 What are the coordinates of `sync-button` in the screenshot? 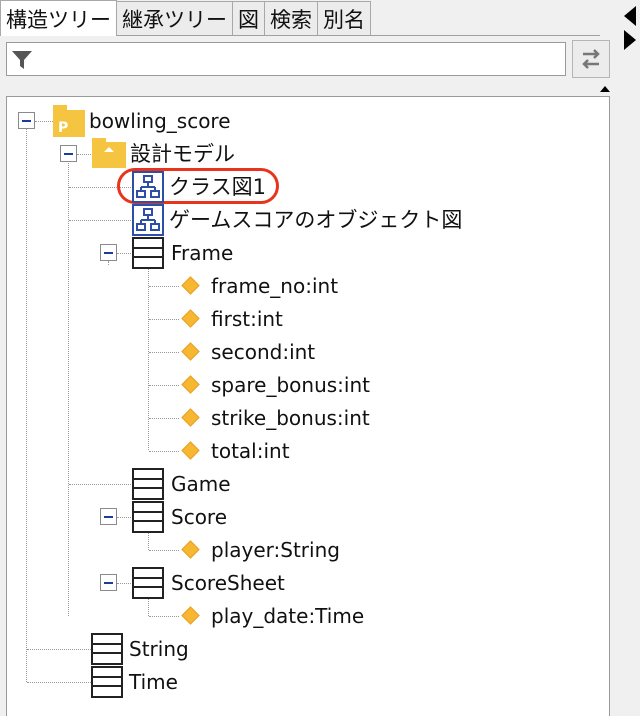 It's located at (591, 59).